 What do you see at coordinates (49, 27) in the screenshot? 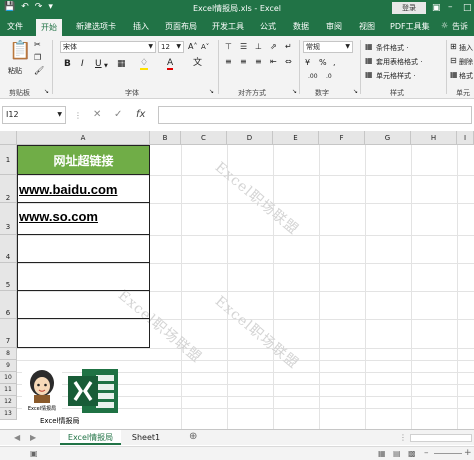
I see `tab-home: 开始` at bounding box center [49, 27].